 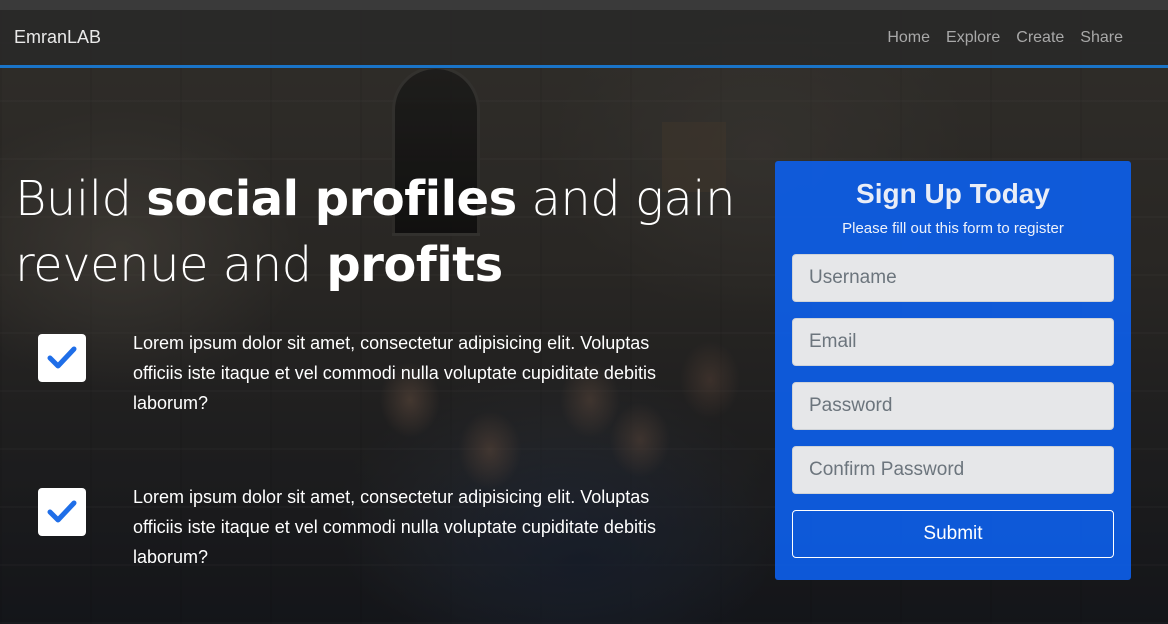 I want to click on nav-link-share: Share, so click(x=1101, y=38).